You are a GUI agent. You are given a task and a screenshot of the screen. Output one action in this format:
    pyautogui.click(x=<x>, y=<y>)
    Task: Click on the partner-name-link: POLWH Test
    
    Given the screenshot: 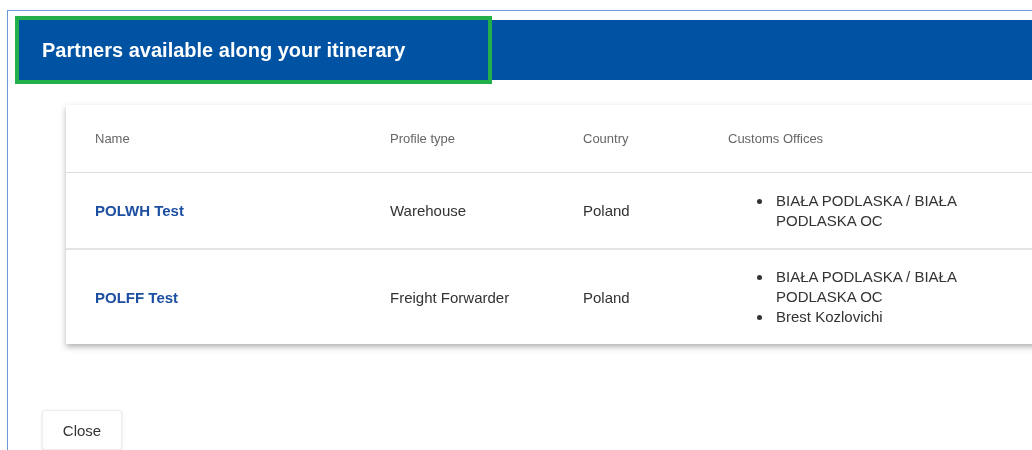 What is the action you would take?
    pyautogui.click(x=242, y=210)
    